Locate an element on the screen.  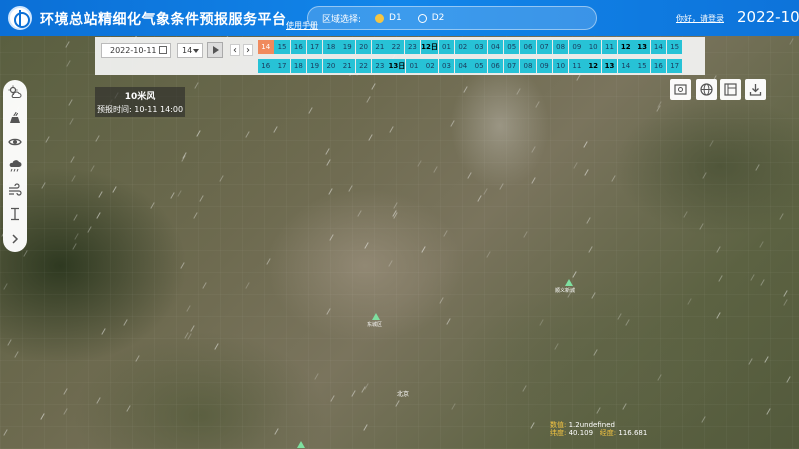
height-icon is located at coordinates (15, 213).